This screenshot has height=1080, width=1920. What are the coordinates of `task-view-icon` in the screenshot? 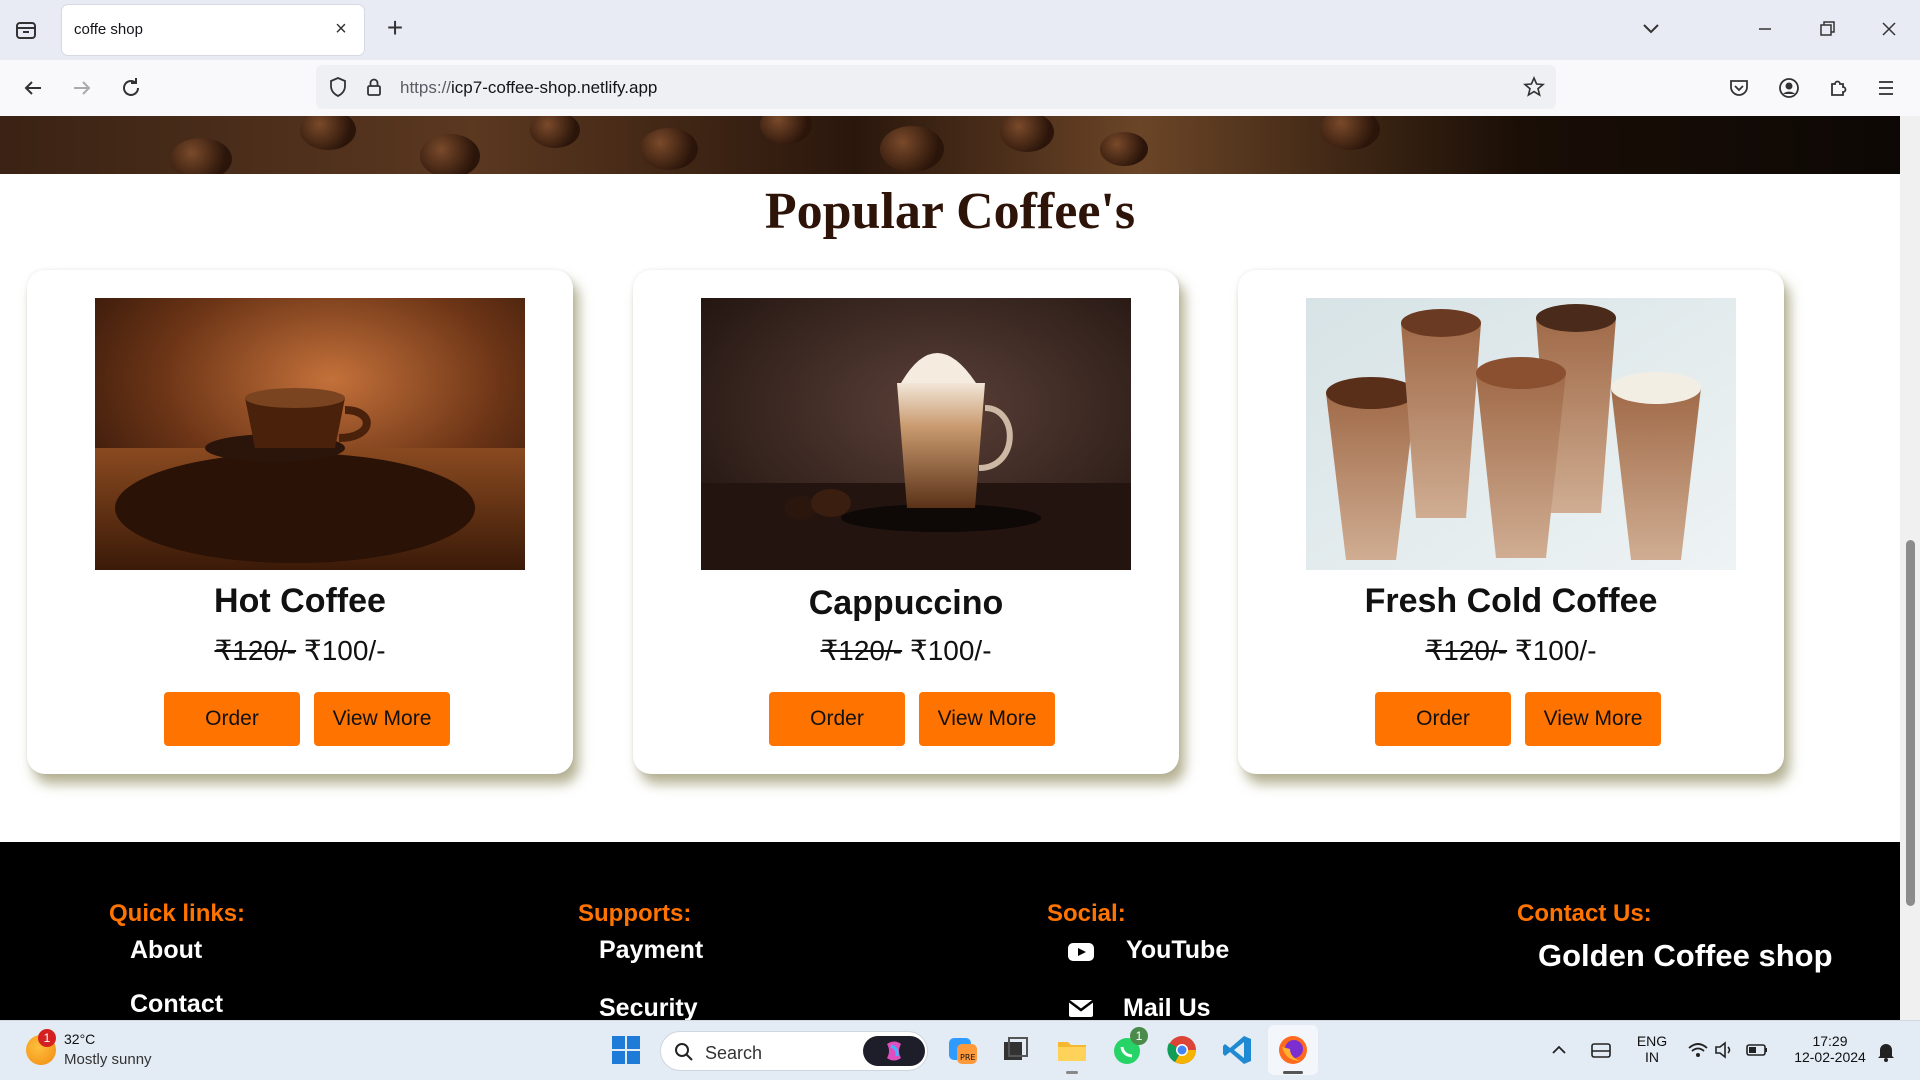 It's located at (1016, 1050).